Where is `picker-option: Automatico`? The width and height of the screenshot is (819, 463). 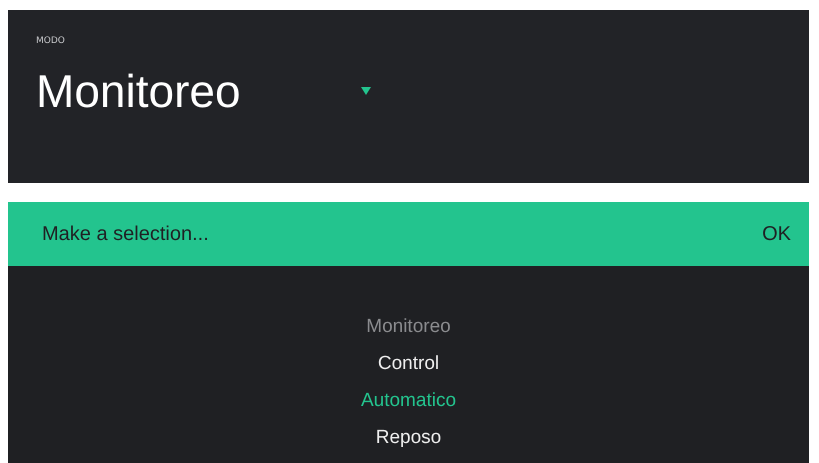 picker-option: Automatico is located at coordinates (408, 400).